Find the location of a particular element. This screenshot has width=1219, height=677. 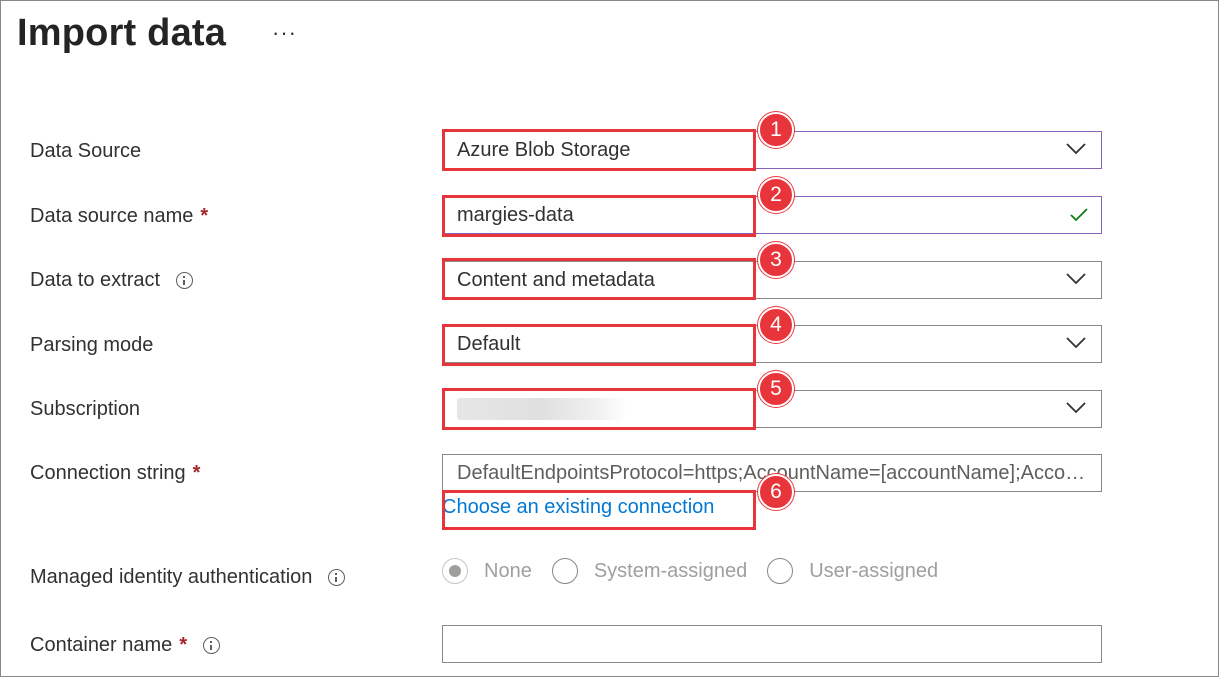

container-name-input is located at coordinates (772, 644).